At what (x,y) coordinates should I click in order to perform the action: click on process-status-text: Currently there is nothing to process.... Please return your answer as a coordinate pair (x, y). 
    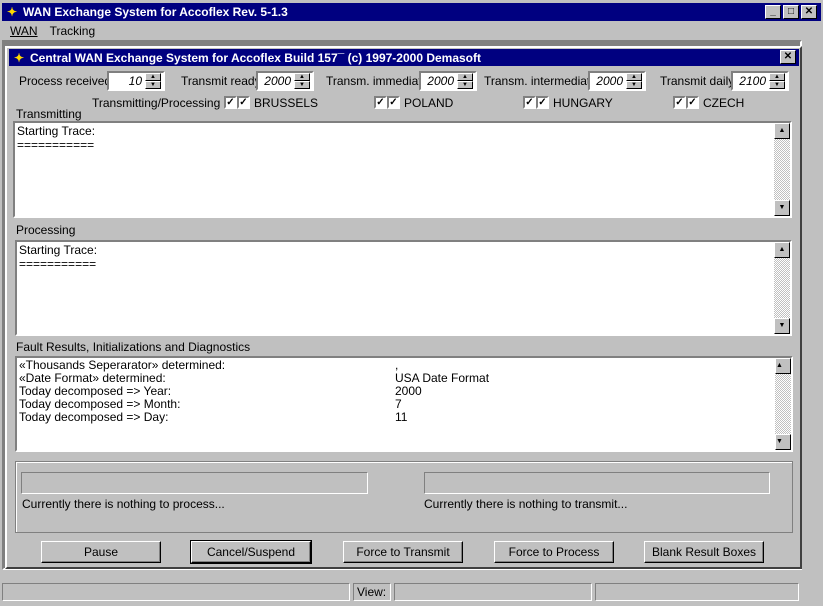
    Looking at the image, I should click on (123, 504).